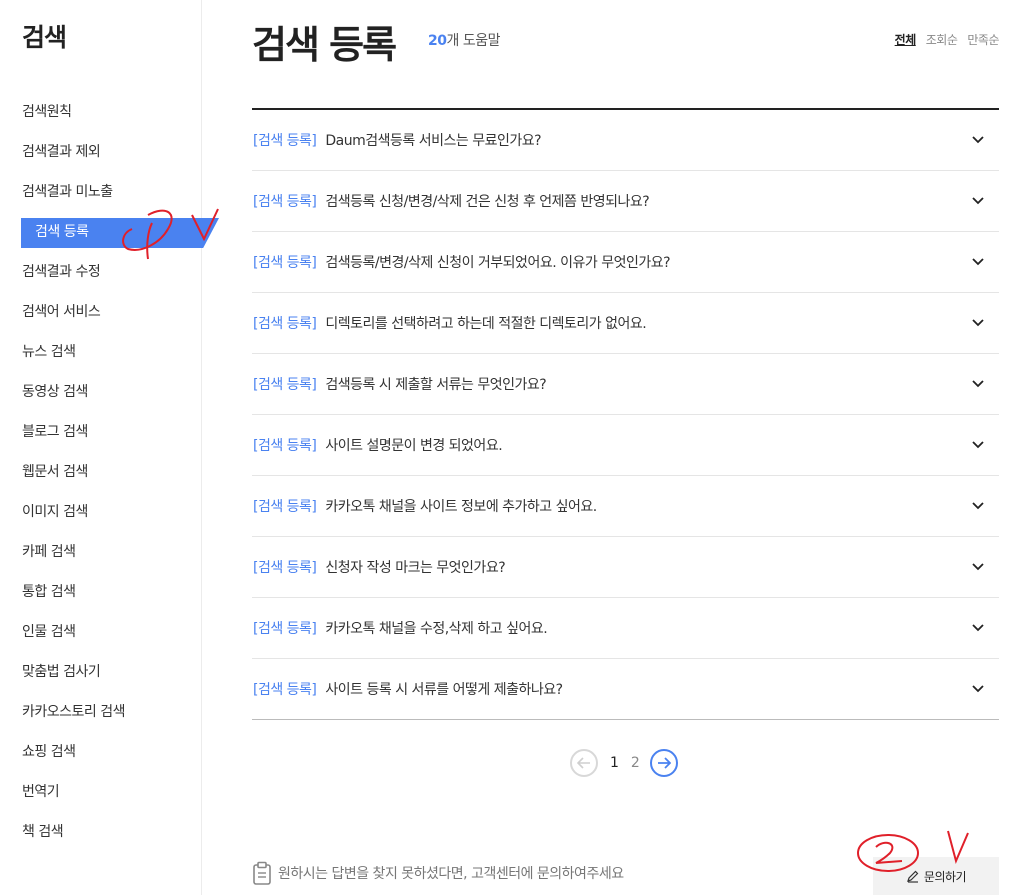  I want to click on pencil-icon, so click(912, 876).